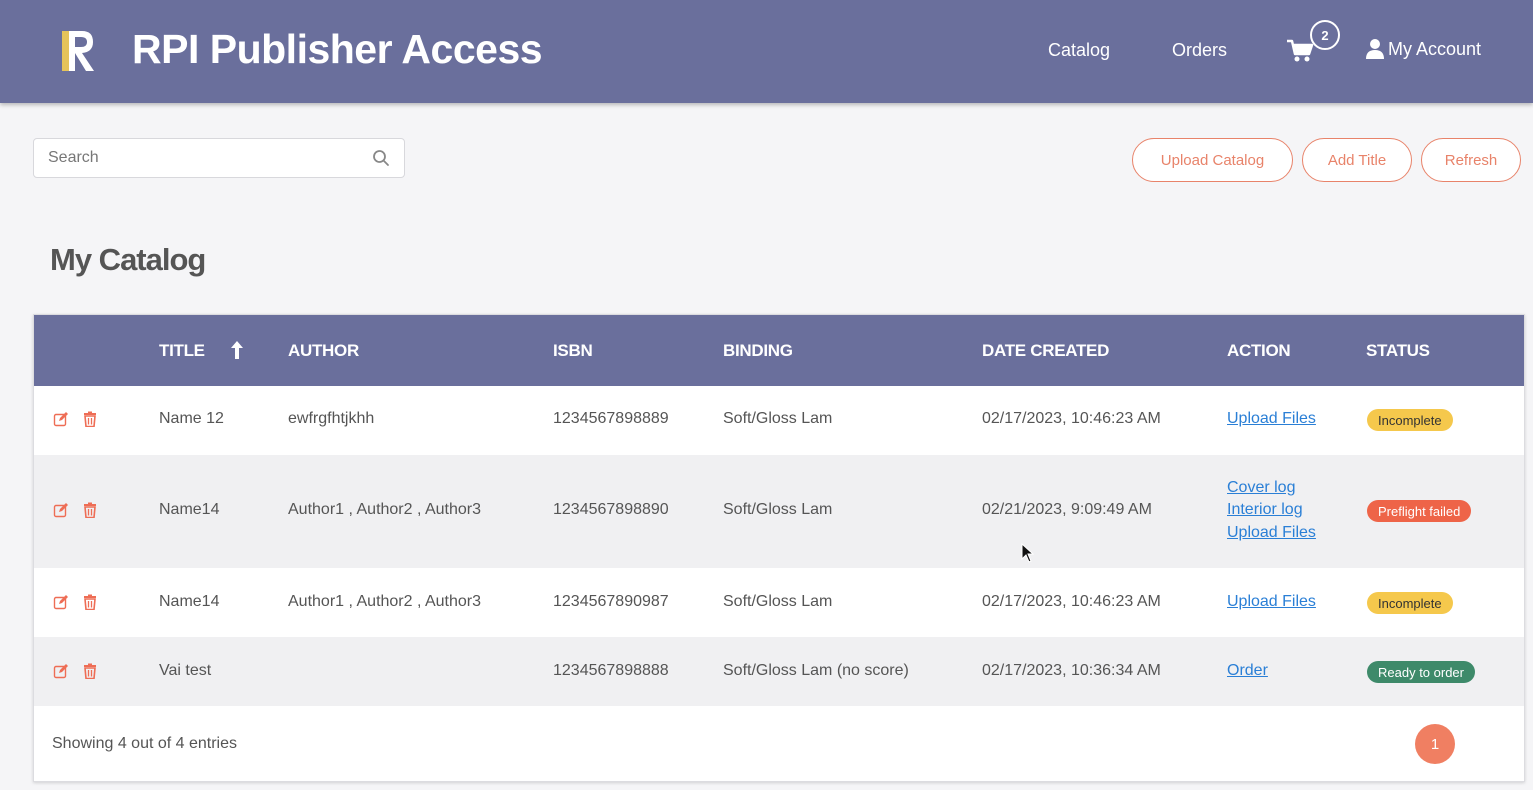 The width and height of the screenshot is (1533, 790). Describe the element at coordinates (128, 259) in the screenshot. I see `page-title: My Catalog` at that location.